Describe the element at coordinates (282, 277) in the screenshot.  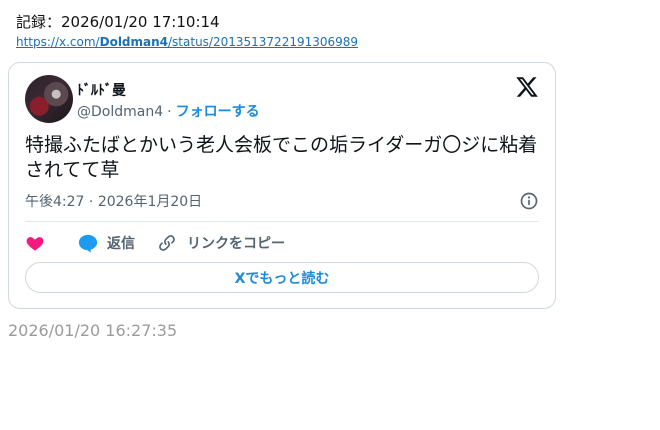
I see `read-more-button: Xでもっと読む` at that location.